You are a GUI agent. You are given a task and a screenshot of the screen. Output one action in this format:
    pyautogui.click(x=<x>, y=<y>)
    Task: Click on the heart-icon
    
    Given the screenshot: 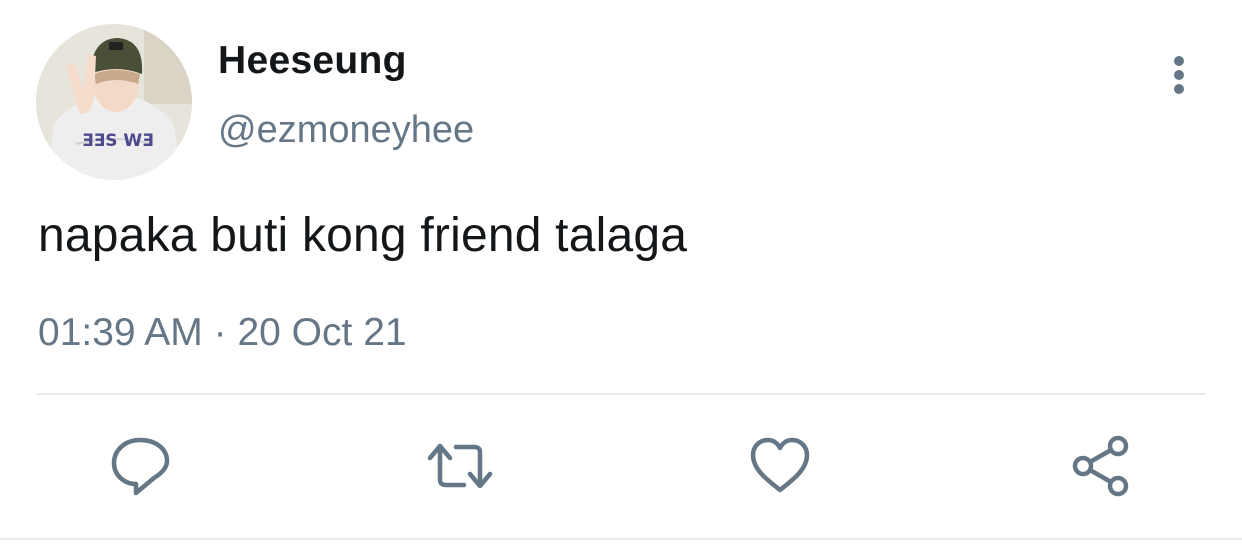 What is the action you would take?
    pyautogui.click(x=780, y=465)
    